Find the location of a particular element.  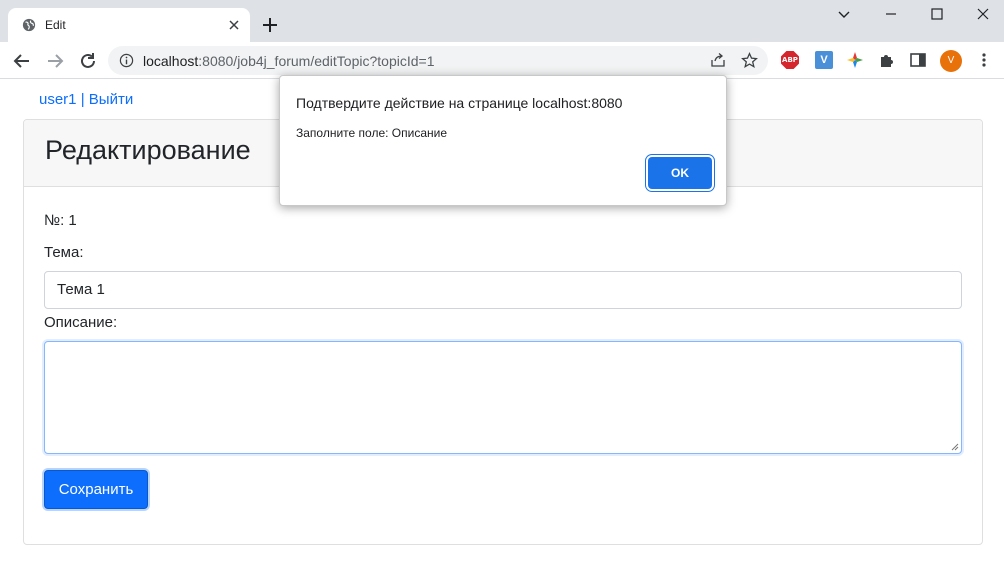

topic-number: №: 1 is located at coordinates (60, 220).